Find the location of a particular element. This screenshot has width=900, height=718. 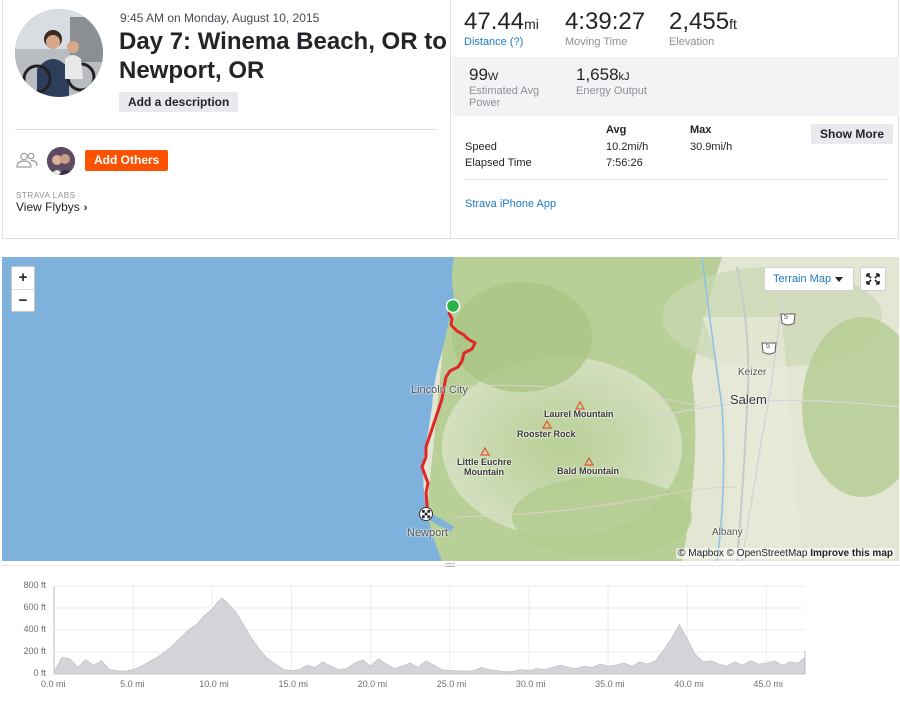

start-marker is located at coordinates (453, 306).